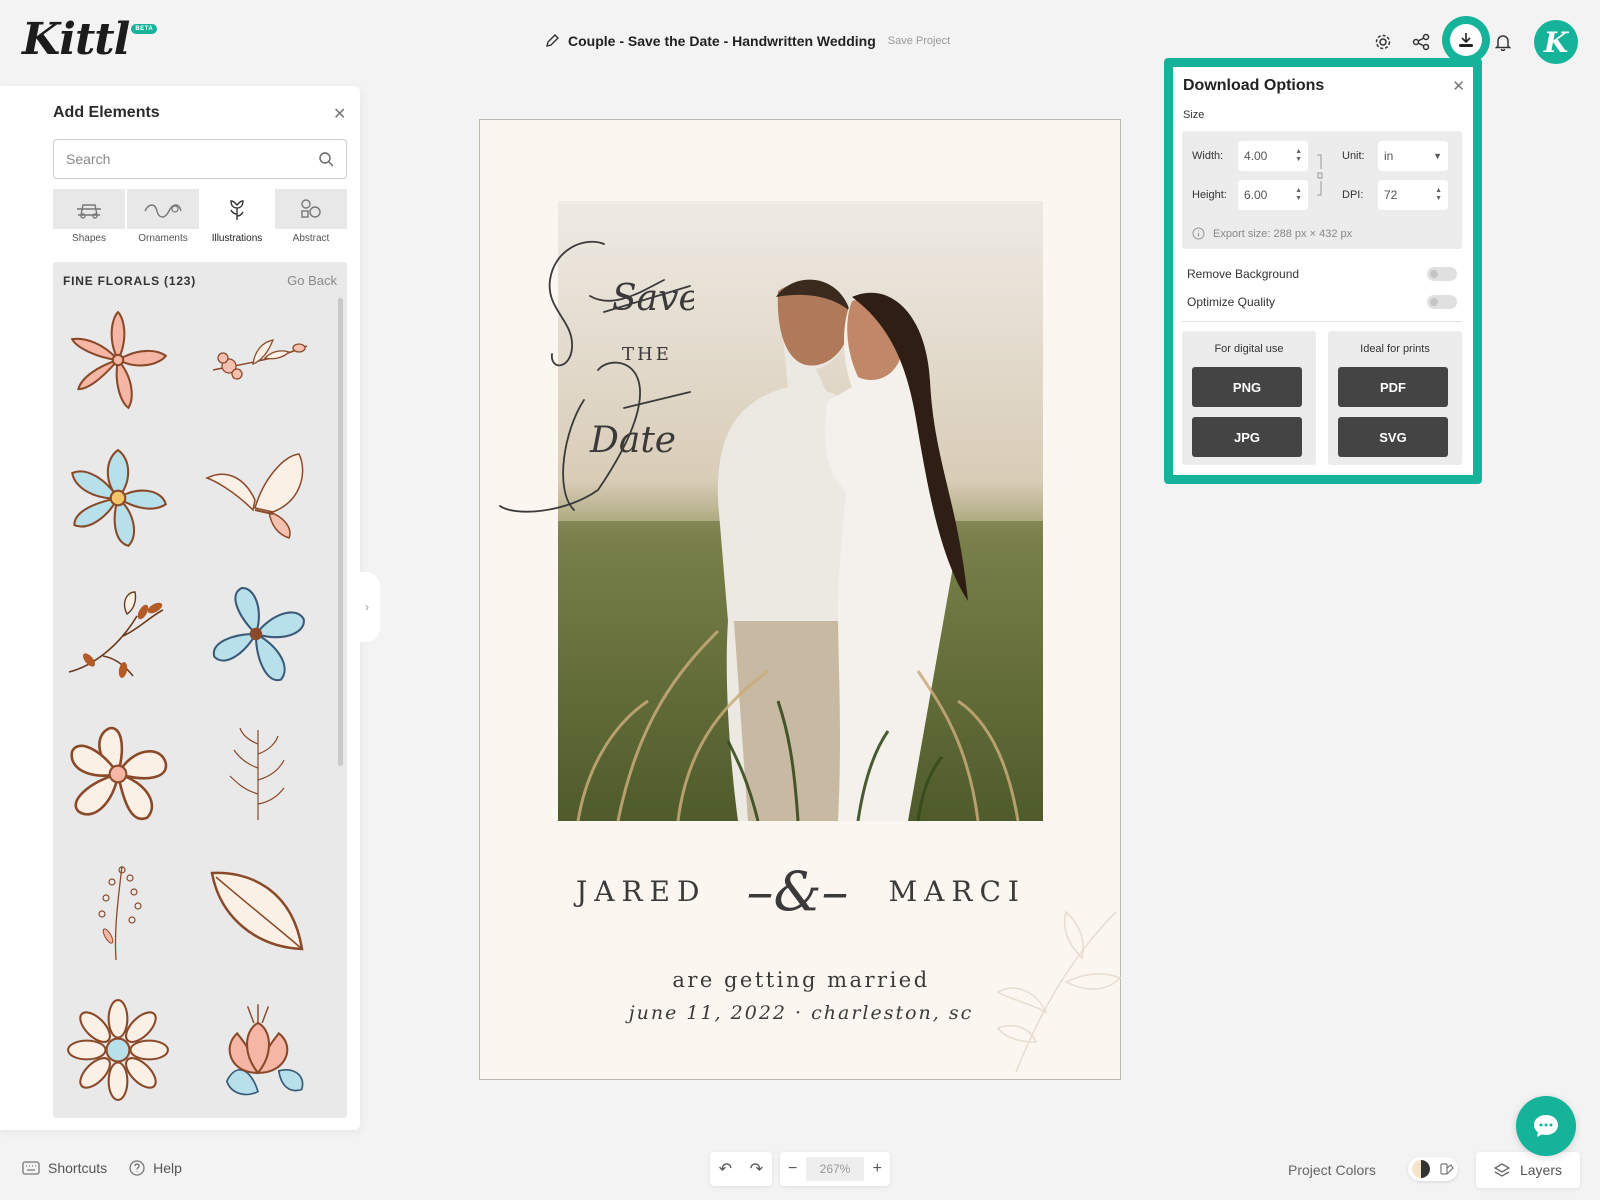 The width and height of the screenshot is (1600, 1200). I want to click on element-leaf-sprig, so click(258, 774).